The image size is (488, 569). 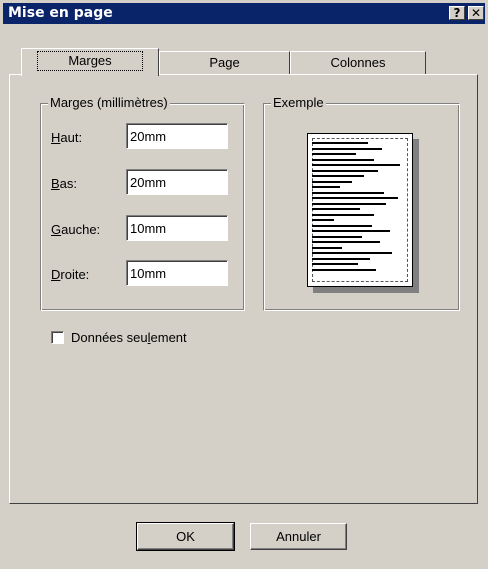 What do you see at coordinates (177, 228) in the screenshot?
I see `left-margin-field` at bounding box center [177, 228].